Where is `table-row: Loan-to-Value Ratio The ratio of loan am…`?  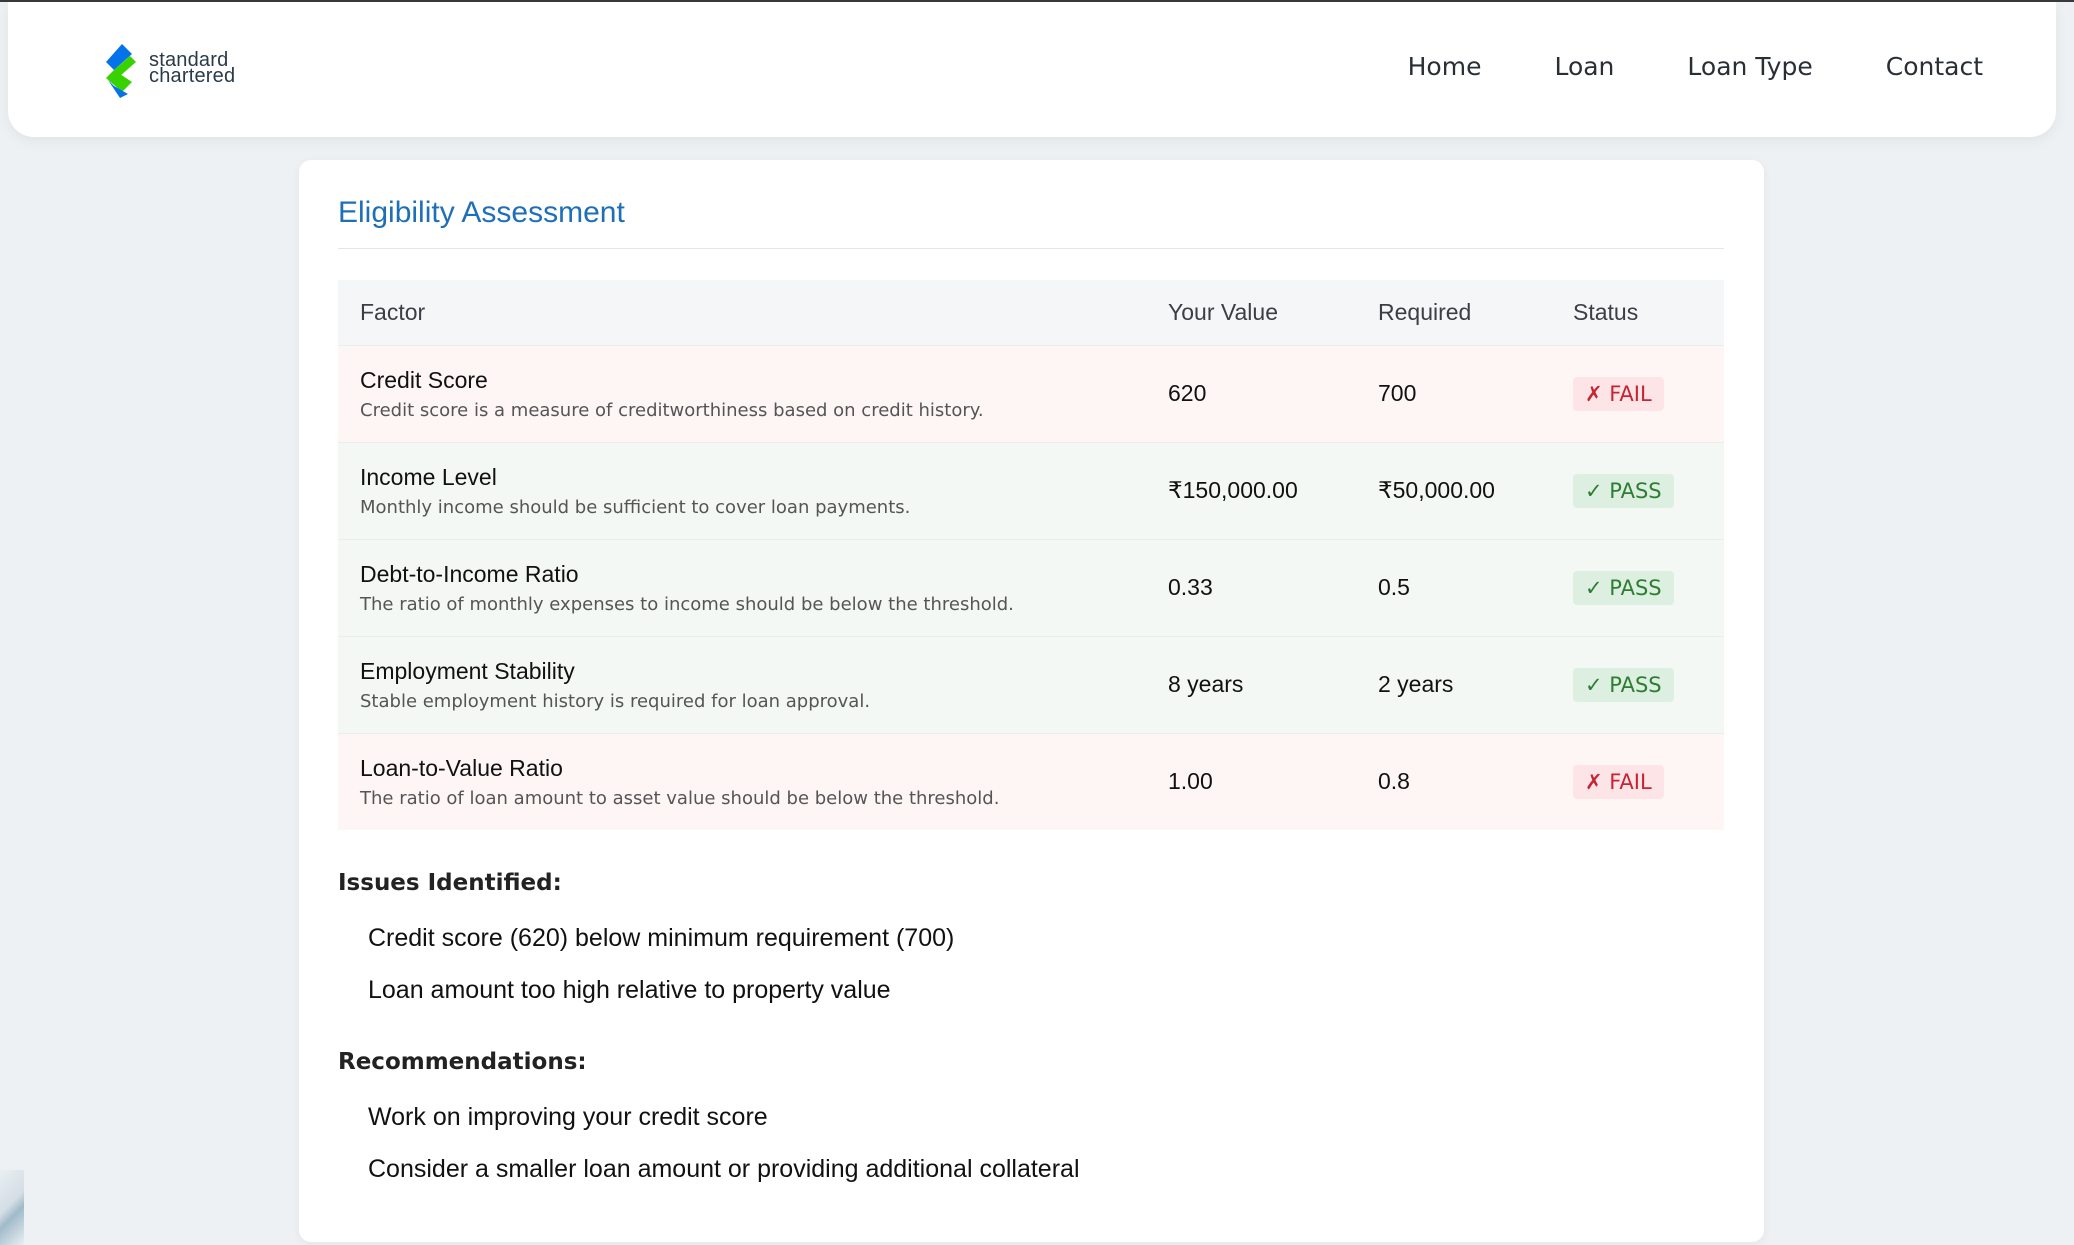
table-row: Loan-to-Value Ratio The ratio of loan am… is located at coordinates (1031, 781).